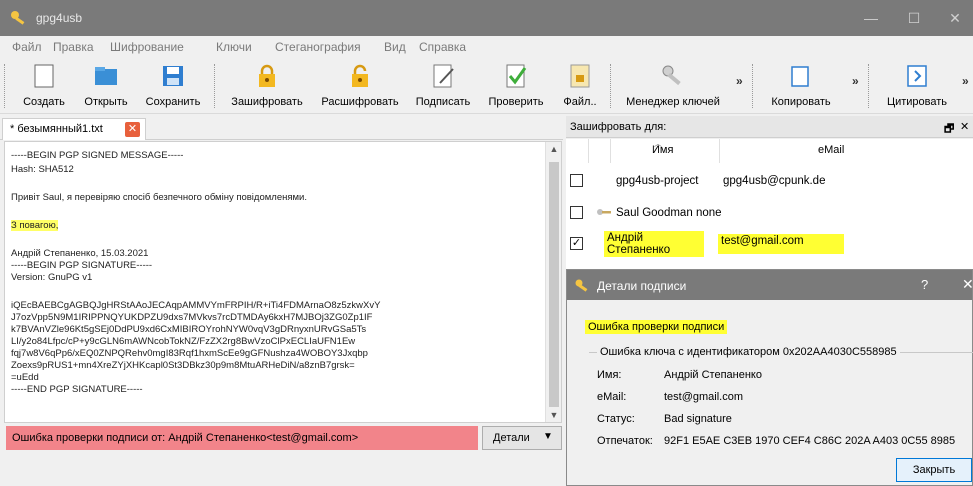  Describe the element at coordinates (871, 18) in the screenshot. I see `minimize-button: —` at that location.